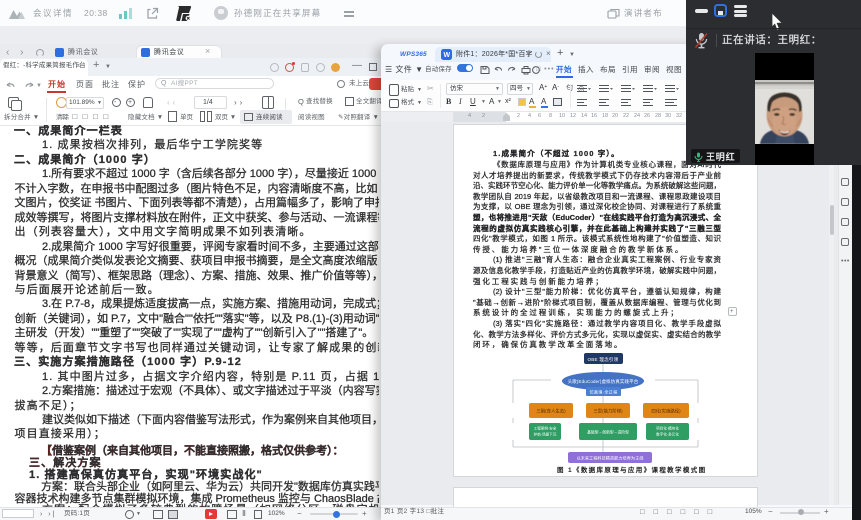 The height and width of the screenshot is (520, 861). I want to click on svg-text: 四化(实施路径), so click(666, 411).